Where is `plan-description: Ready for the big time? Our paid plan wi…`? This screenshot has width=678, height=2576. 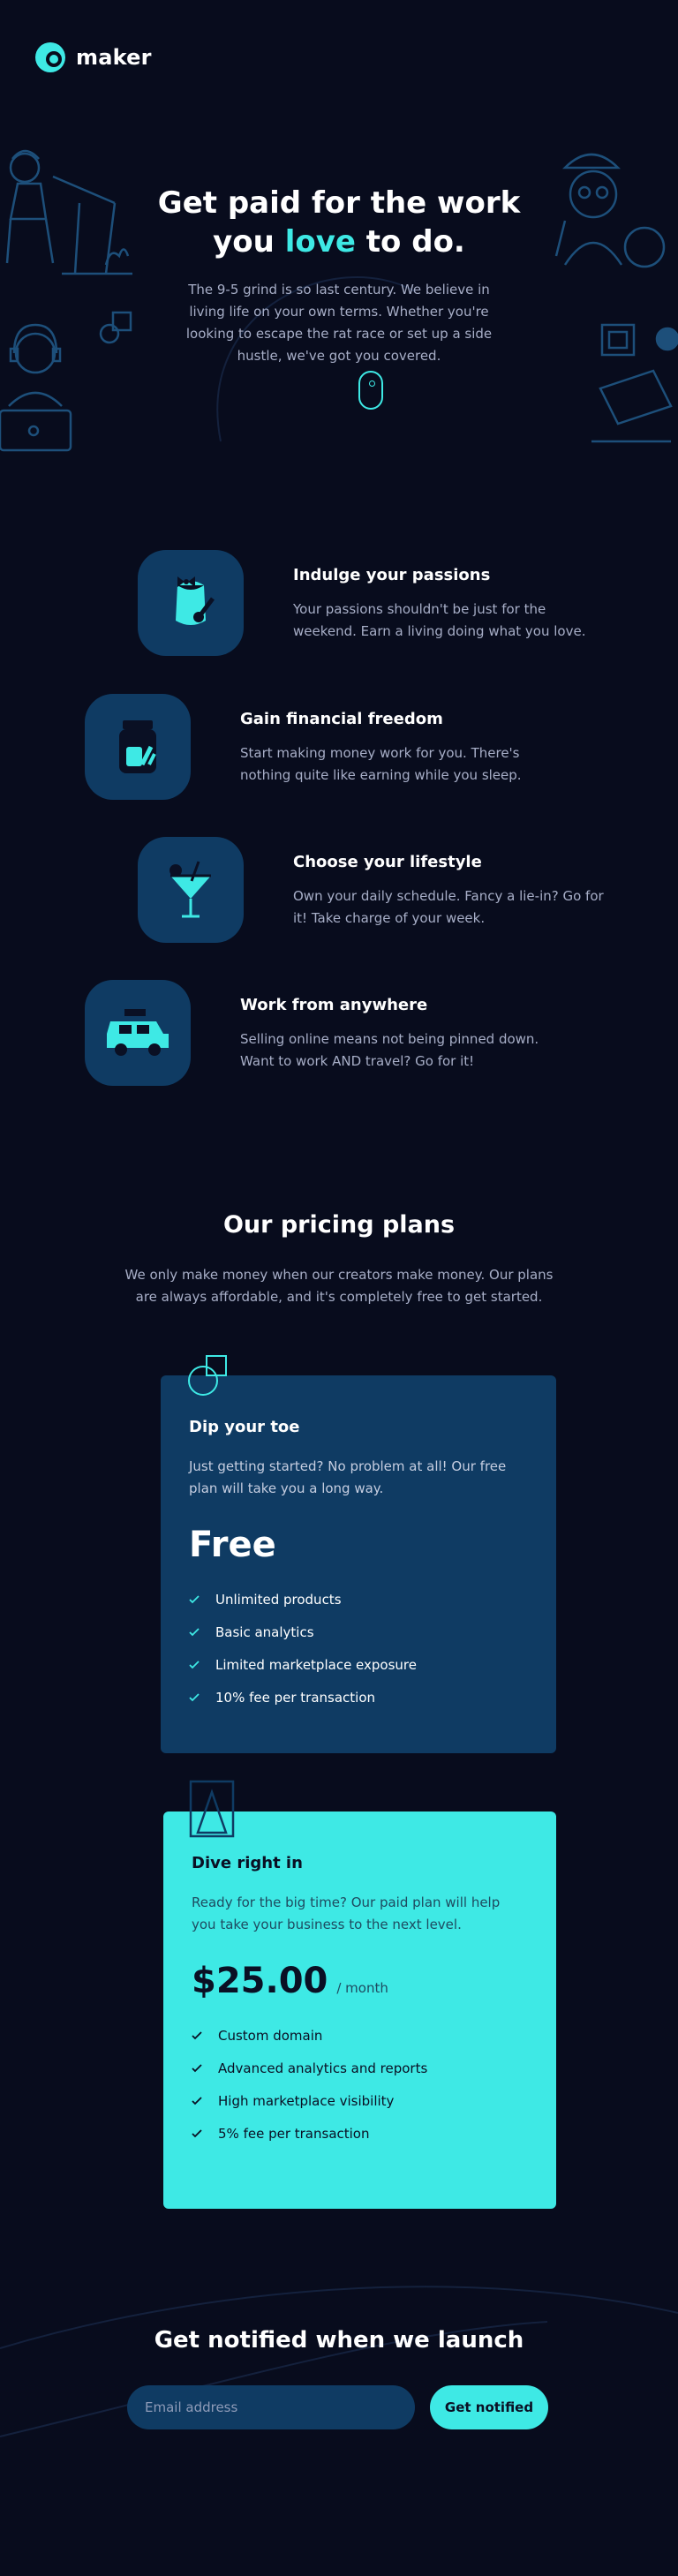
plan-description: Ready for the big time? Our paid plan wi… is located at coordinates (346, 1913).